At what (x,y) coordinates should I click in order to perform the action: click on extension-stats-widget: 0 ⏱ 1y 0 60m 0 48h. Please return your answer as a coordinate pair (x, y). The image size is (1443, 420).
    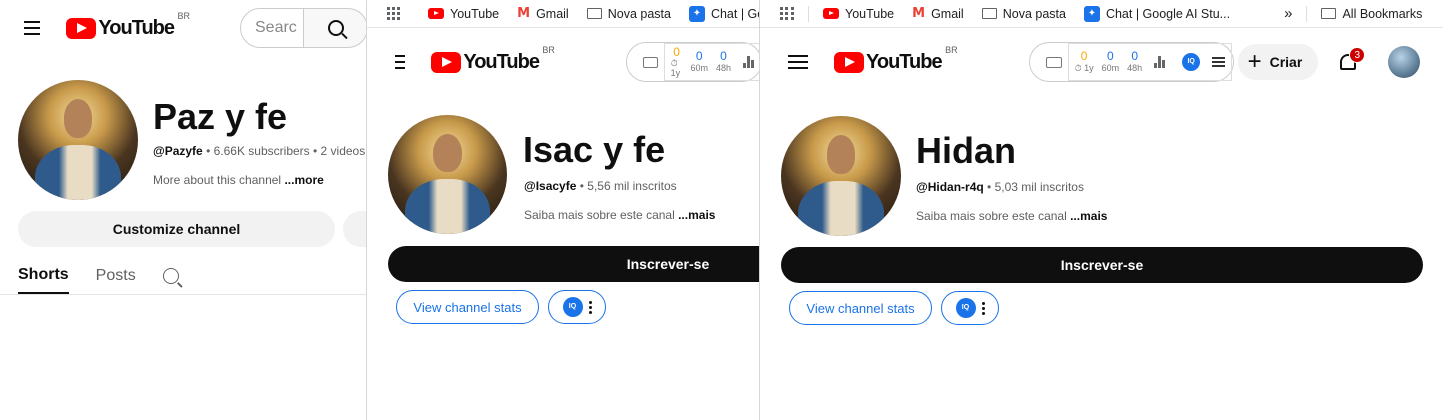
    Looking at the image, I should click on (693, 62).